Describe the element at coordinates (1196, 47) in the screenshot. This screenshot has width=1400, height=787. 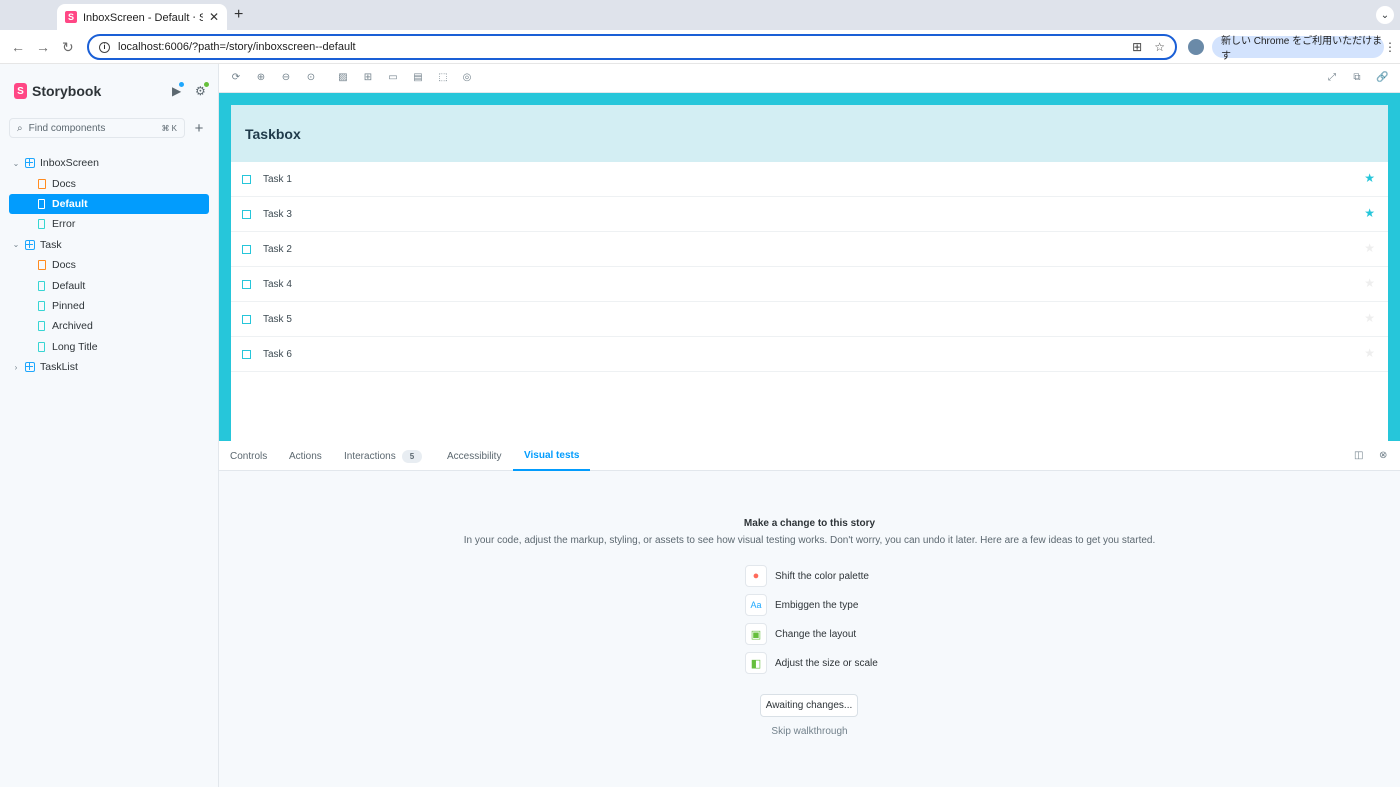
I see `profile-avatar` at that location.